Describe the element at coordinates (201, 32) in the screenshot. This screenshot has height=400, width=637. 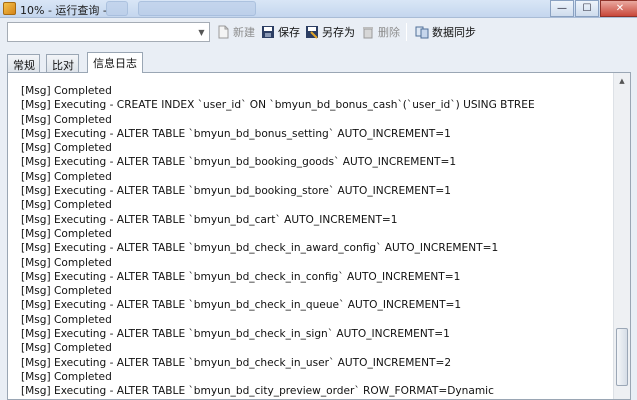
I see `chevron-down-icon: ▼` at that location.